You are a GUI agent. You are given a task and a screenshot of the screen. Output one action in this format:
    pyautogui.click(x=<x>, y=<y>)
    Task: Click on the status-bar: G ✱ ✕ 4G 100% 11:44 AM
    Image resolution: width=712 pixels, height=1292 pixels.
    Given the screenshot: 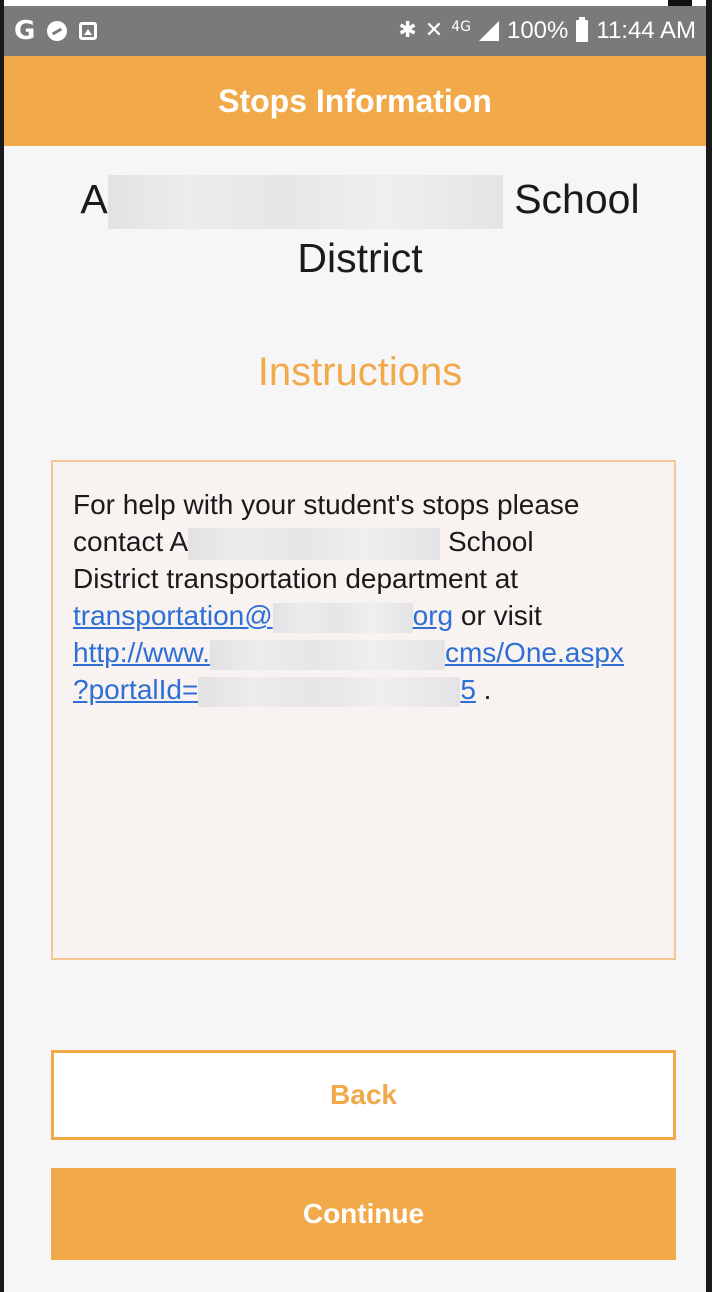 What is the action you would take?
    pyautogui.click(x=355, y=31)
    